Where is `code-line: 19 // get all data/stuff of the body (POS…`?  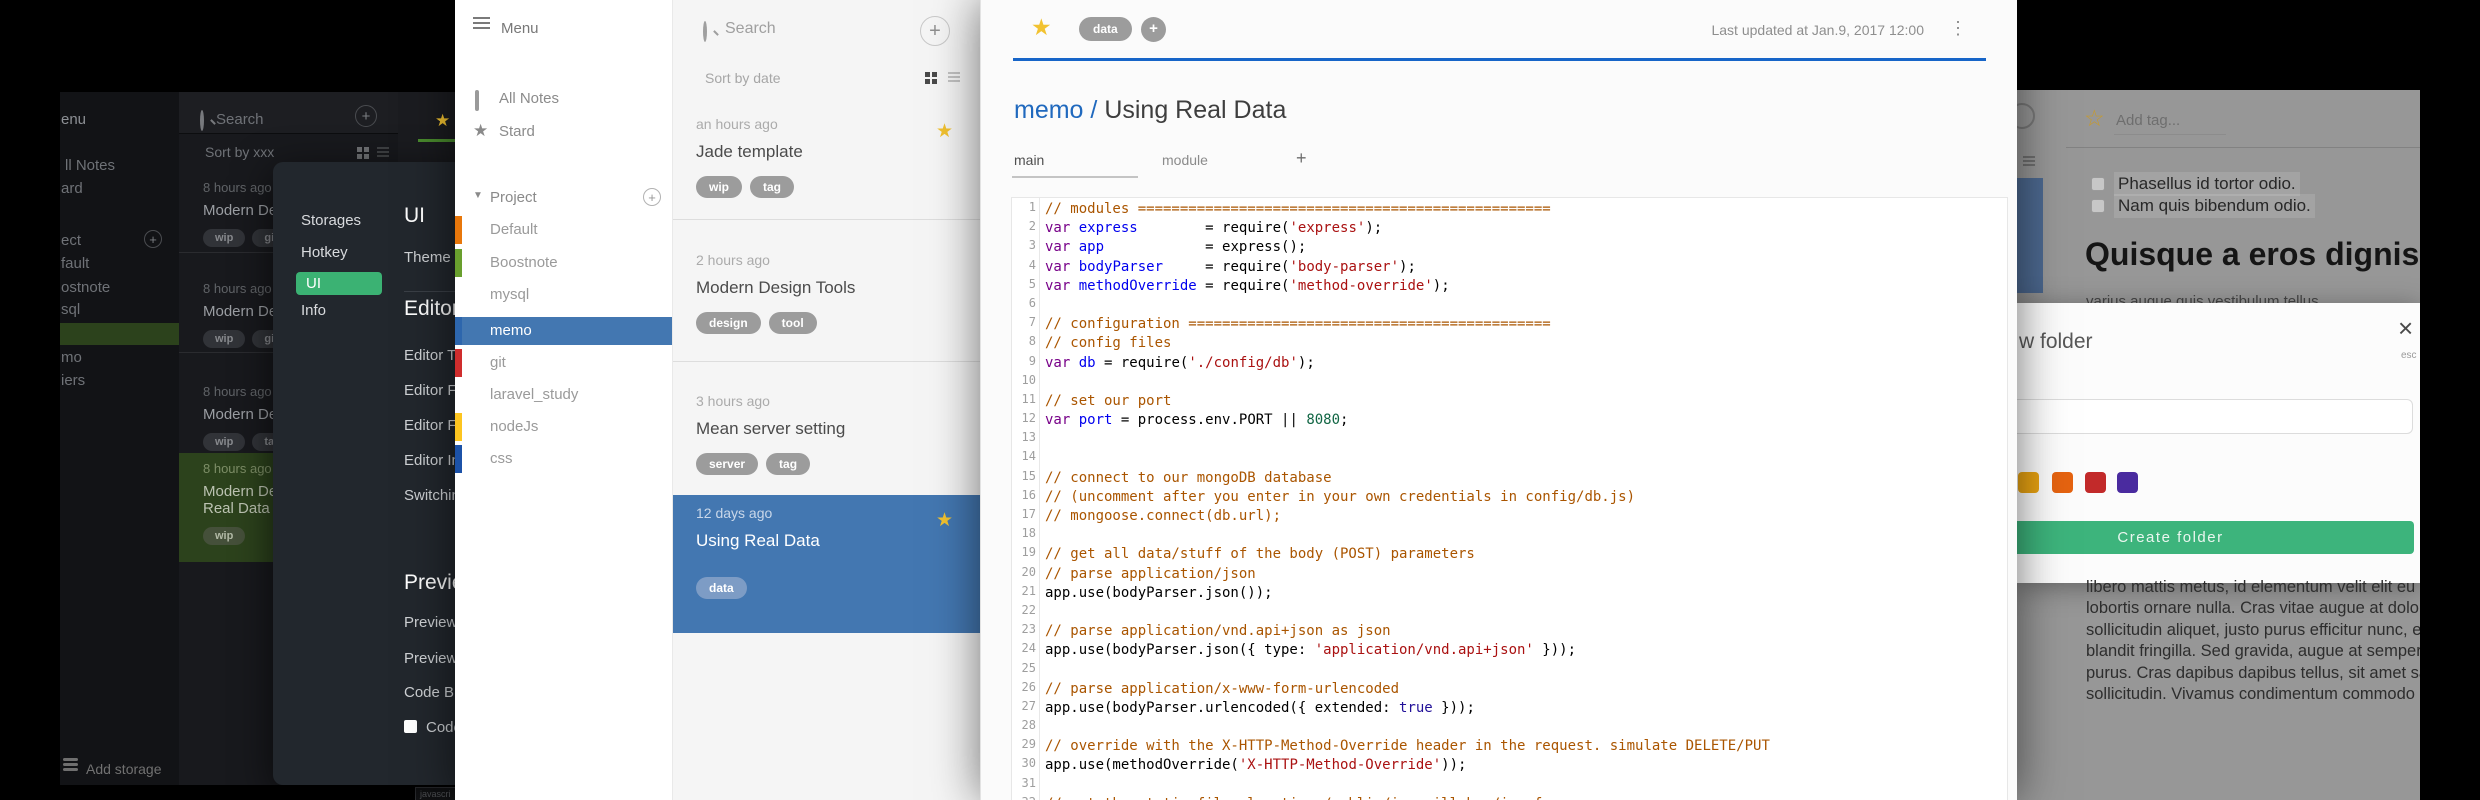
code-line: 19 // get all data/stuff of the body (POS… is located at coordinates (1509, 553).